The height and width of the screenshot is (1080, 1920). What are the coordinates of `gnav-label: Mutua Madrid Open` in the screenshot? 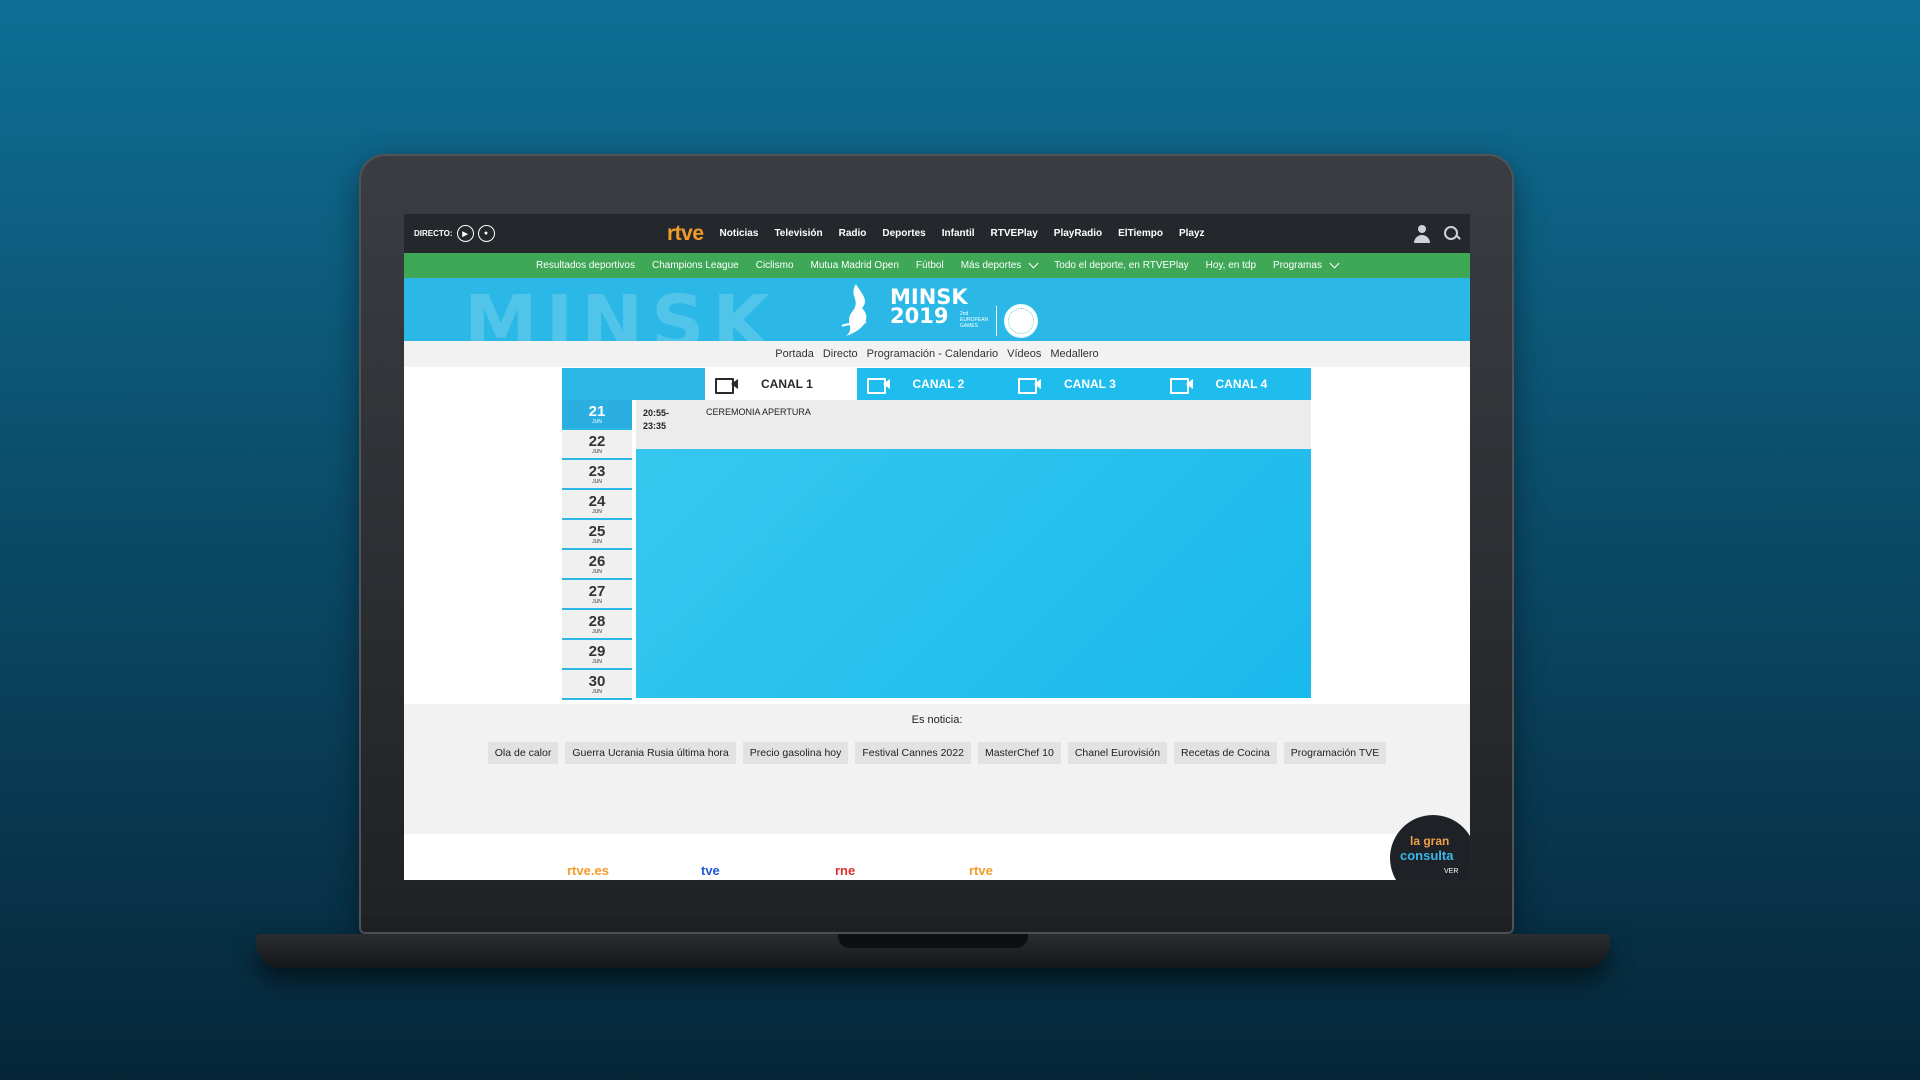 It's located at (854, 265).